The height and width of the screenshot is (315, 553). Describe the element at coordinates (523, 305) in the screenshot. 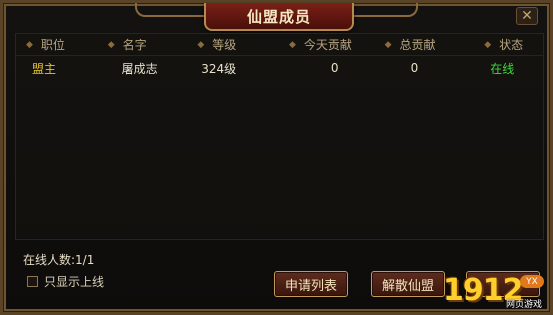

I see `logo-subtitle: 网页游戏` at that location.